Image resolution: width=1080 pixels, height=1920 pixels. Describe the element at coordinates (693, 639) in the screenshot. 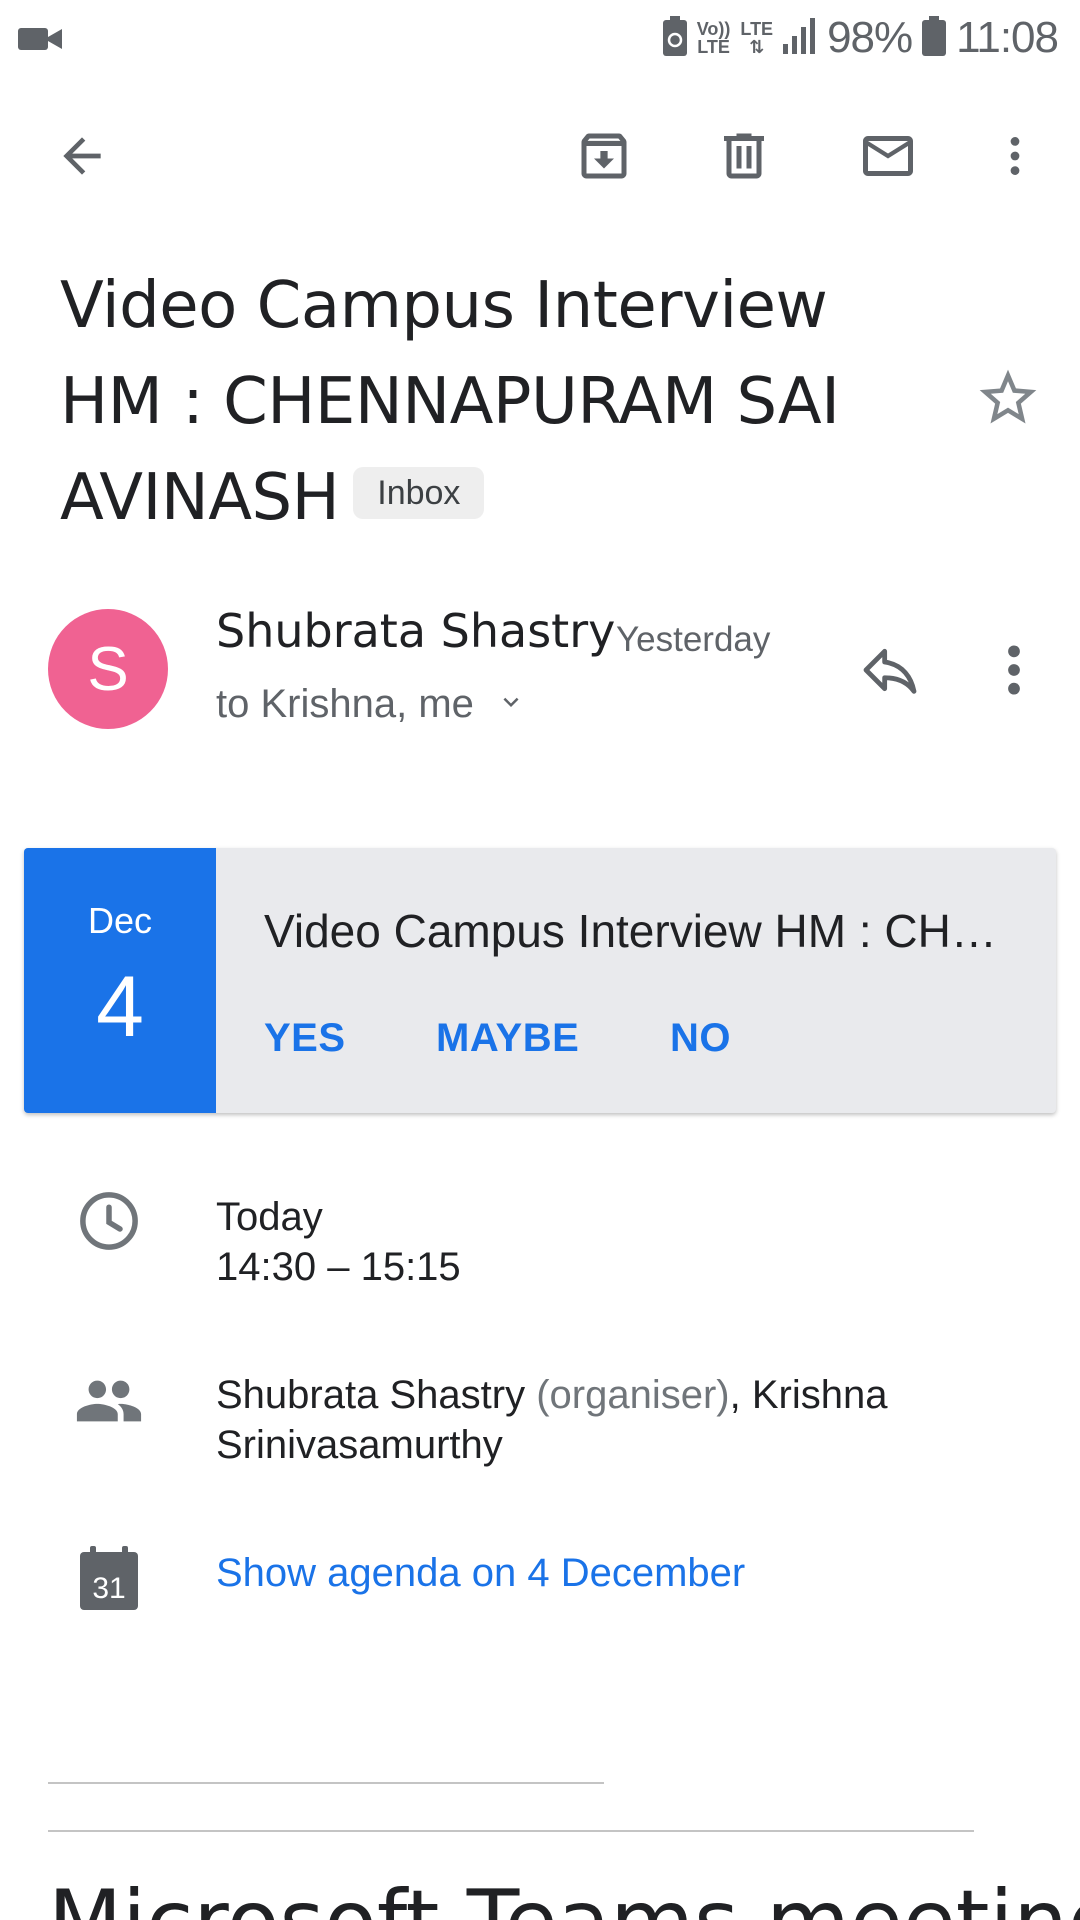

I see `sent-date: Yesterday` at that location.